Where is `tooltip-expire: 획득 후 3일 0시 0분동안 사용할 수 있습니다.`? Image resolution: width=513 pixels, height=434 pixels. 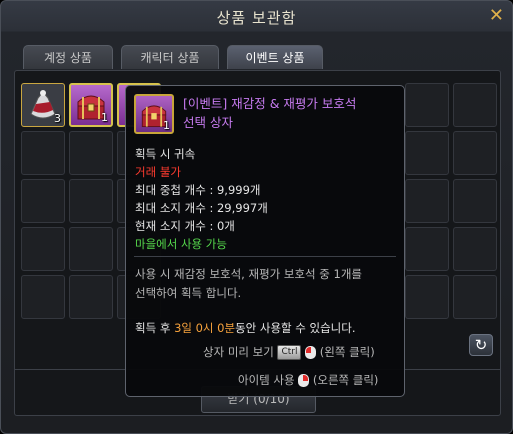
tooltip-expire: 획득 후 3일 0시 0분동안 사용할 수 있습니다. is located at coordinates (245, 328).